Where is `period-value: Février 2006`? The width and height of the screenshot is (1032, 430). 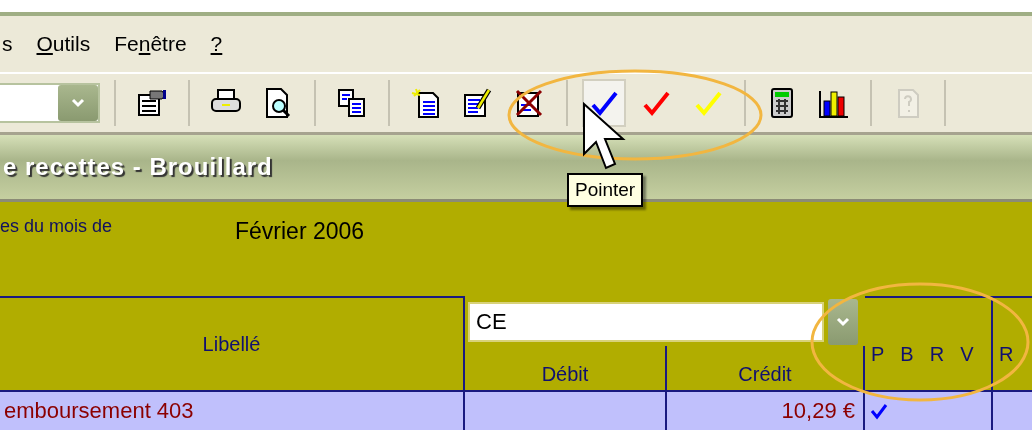 period-value: Février 2006 is located at coordinates (300, 231).